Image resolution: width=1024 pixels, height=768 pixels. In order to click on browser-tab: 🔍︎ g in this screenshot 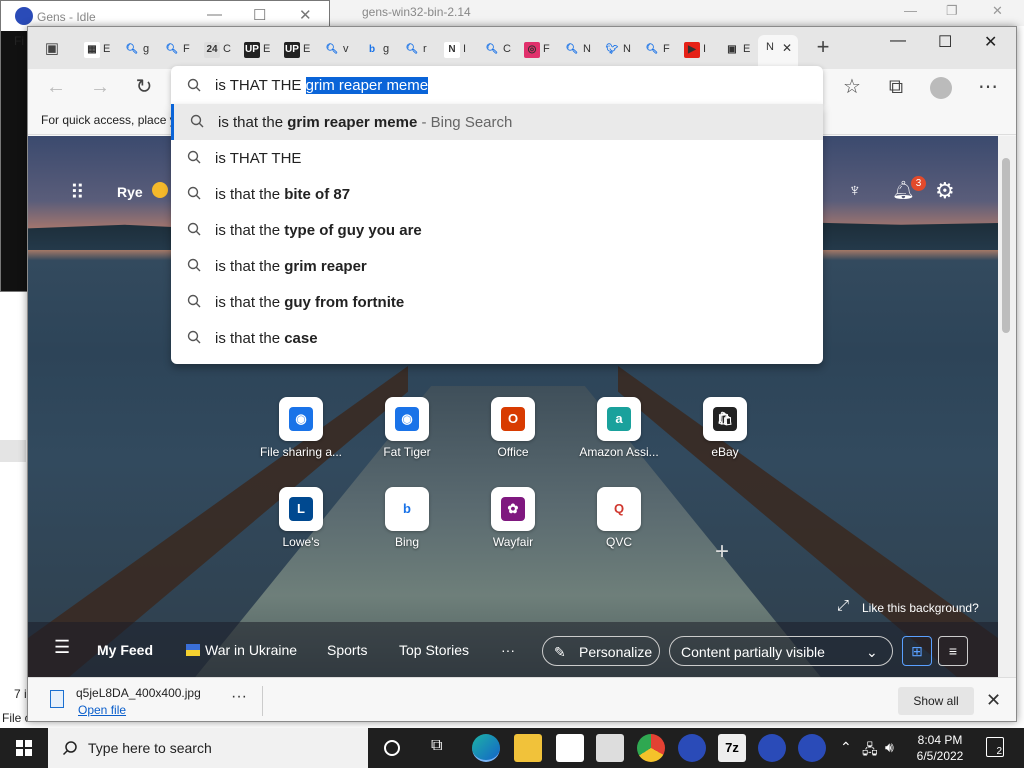, I will do `click(138, 50)`.